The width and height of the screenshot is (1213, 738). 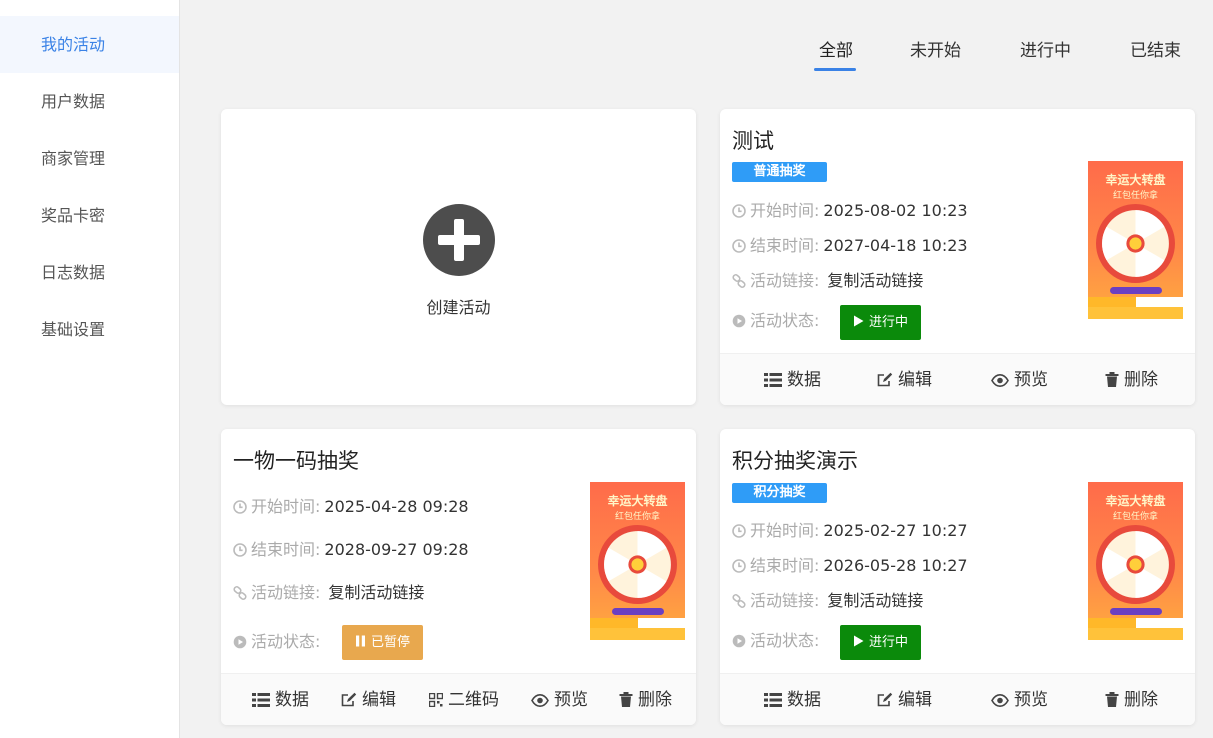 I want to click on prize-wheel-icon, so click(x=1135, y=243).